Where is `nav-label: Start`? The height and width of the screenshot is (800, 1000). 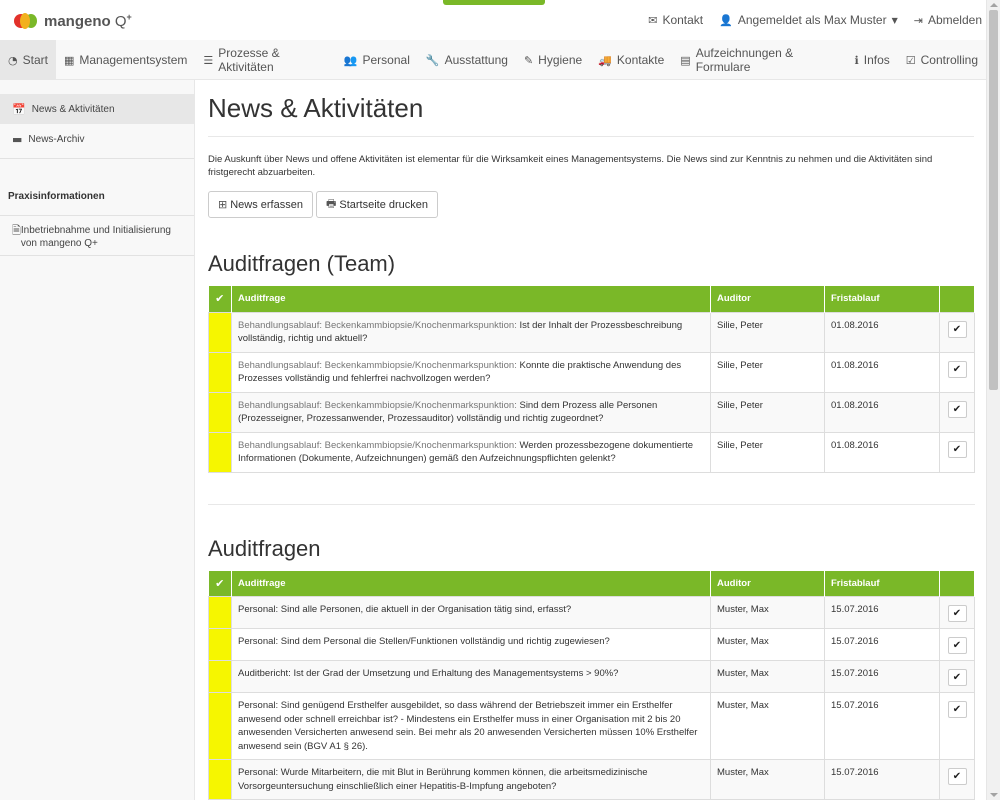
nav-label: Start is located at coordinates (35, 60).